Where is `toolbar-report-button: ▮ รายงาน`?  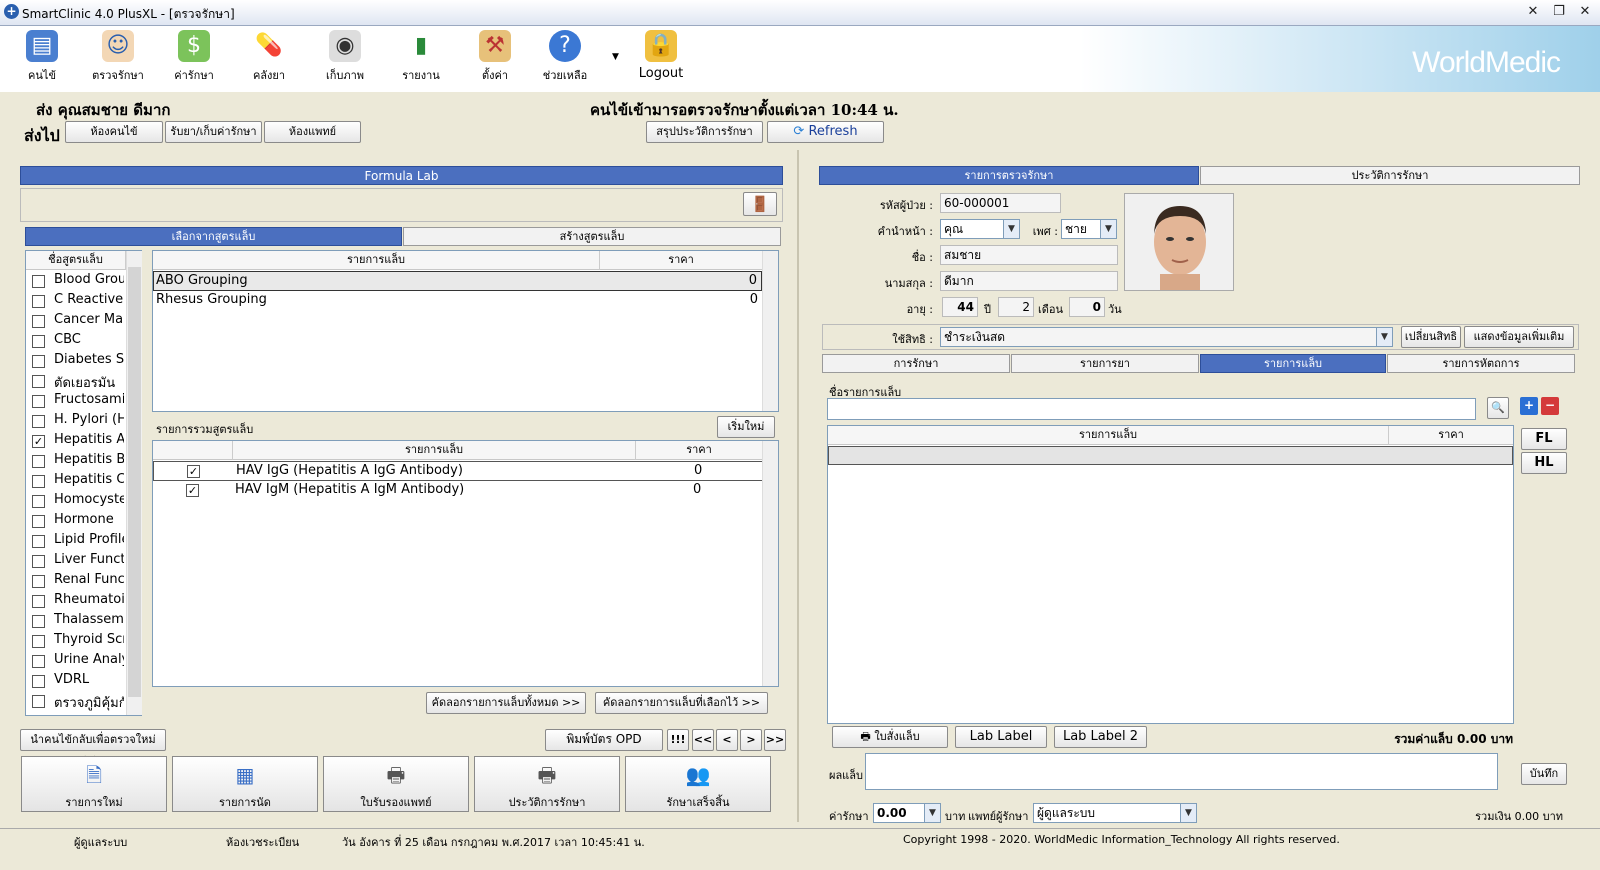 toolbar-report-button: ▮ รายงาน is located at coordinates (421, 60).